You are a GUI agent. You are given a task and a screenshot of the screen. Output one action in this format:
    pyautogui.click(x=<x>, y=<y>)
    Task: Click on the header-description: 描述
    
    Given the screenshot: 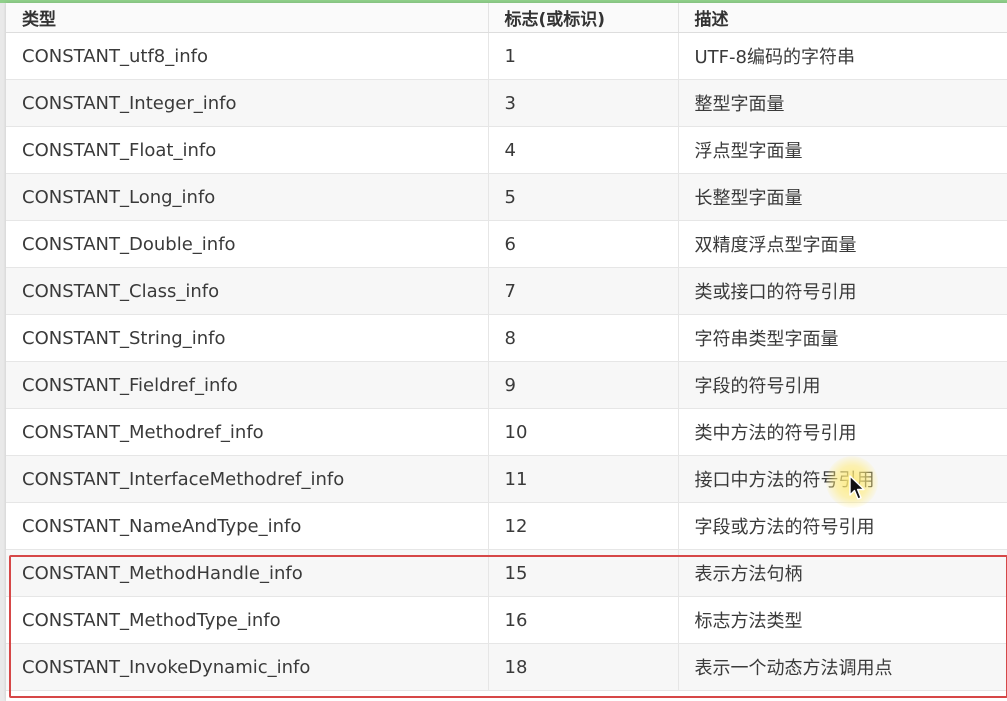 What is the action you would take?
    pyautogui.click(x=842, y=18)
    